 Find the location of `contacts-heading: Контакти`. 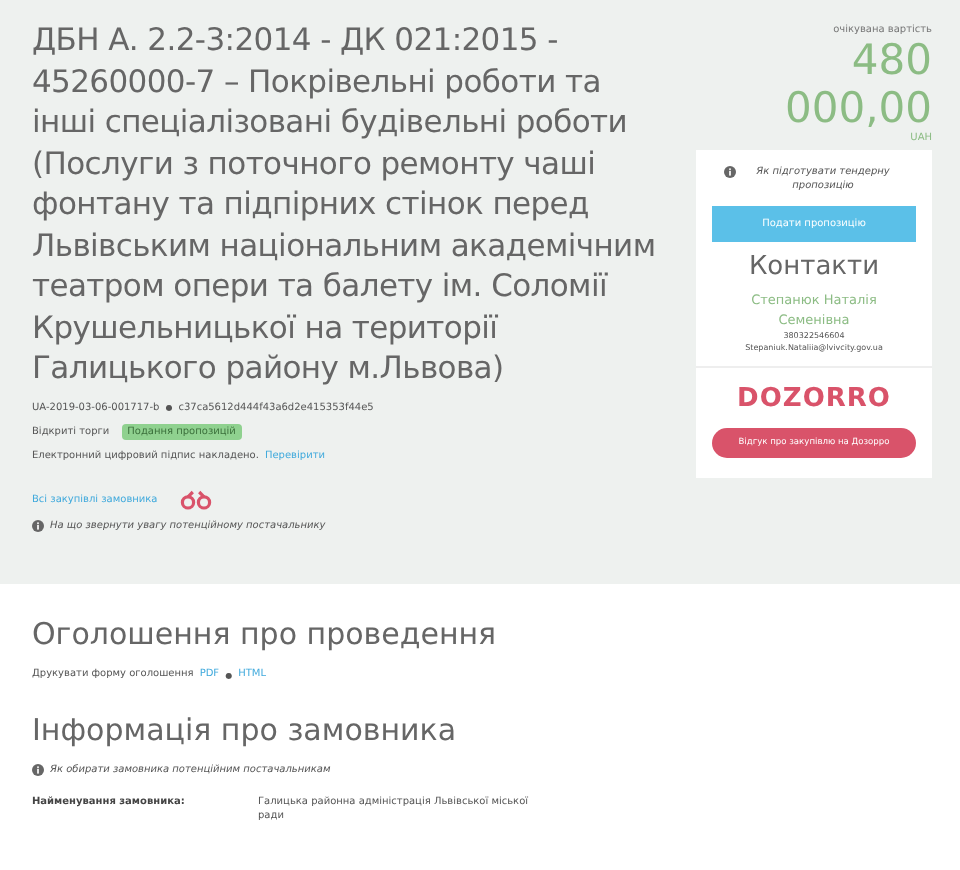

contacts-heading: Контакти is located at coordinates (814, 267).